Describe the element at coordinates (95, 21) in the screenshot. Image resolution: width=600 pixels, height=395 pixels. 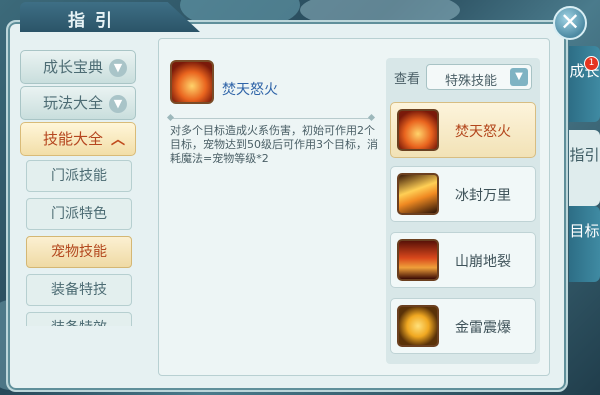
I see `page-title: 指引` at that location.